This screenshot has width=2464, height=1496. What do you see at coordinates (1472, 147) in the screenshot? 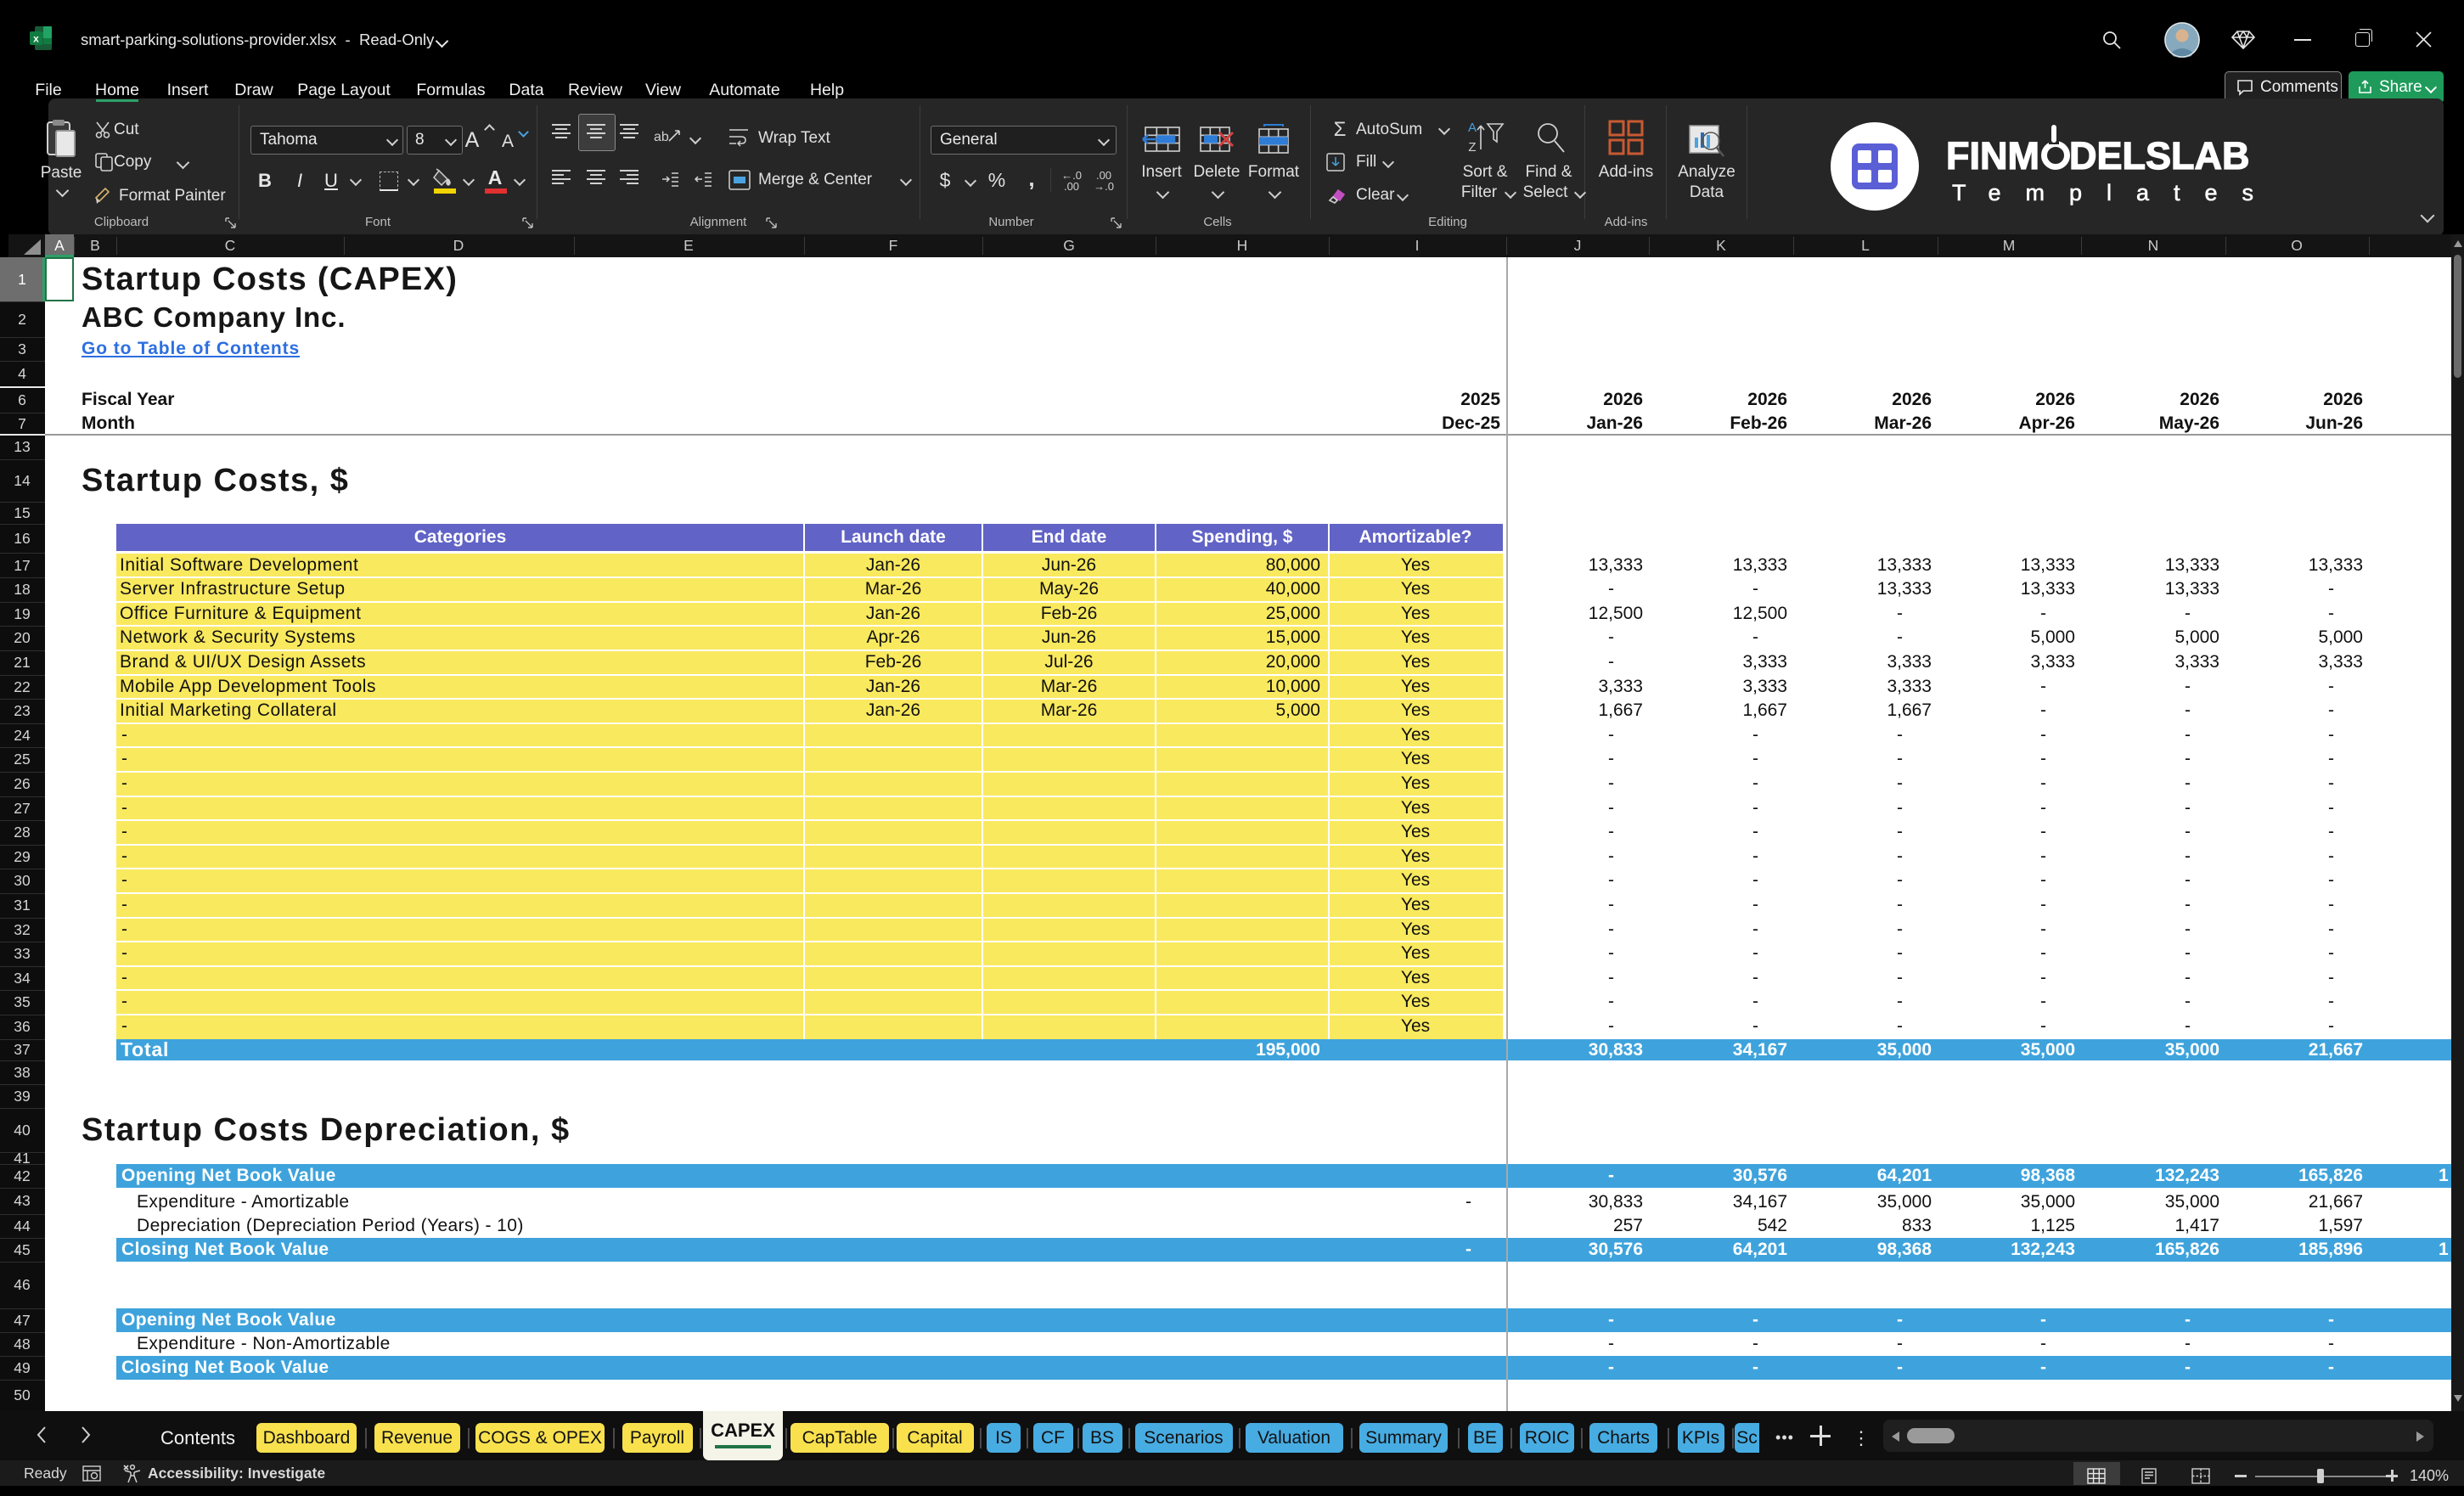
I see `svg-text: Z` at bounding box center [1472, 147].